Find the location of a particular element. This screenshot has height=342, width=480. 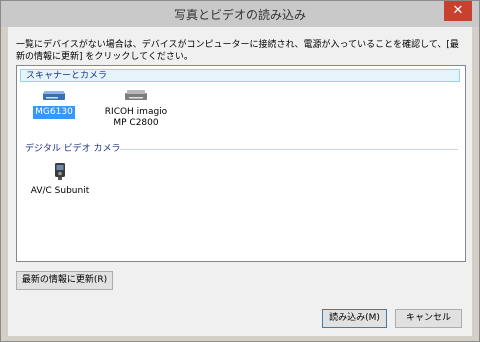

group-label: スキャナーとカメラ is located at coordinates (67, 76).